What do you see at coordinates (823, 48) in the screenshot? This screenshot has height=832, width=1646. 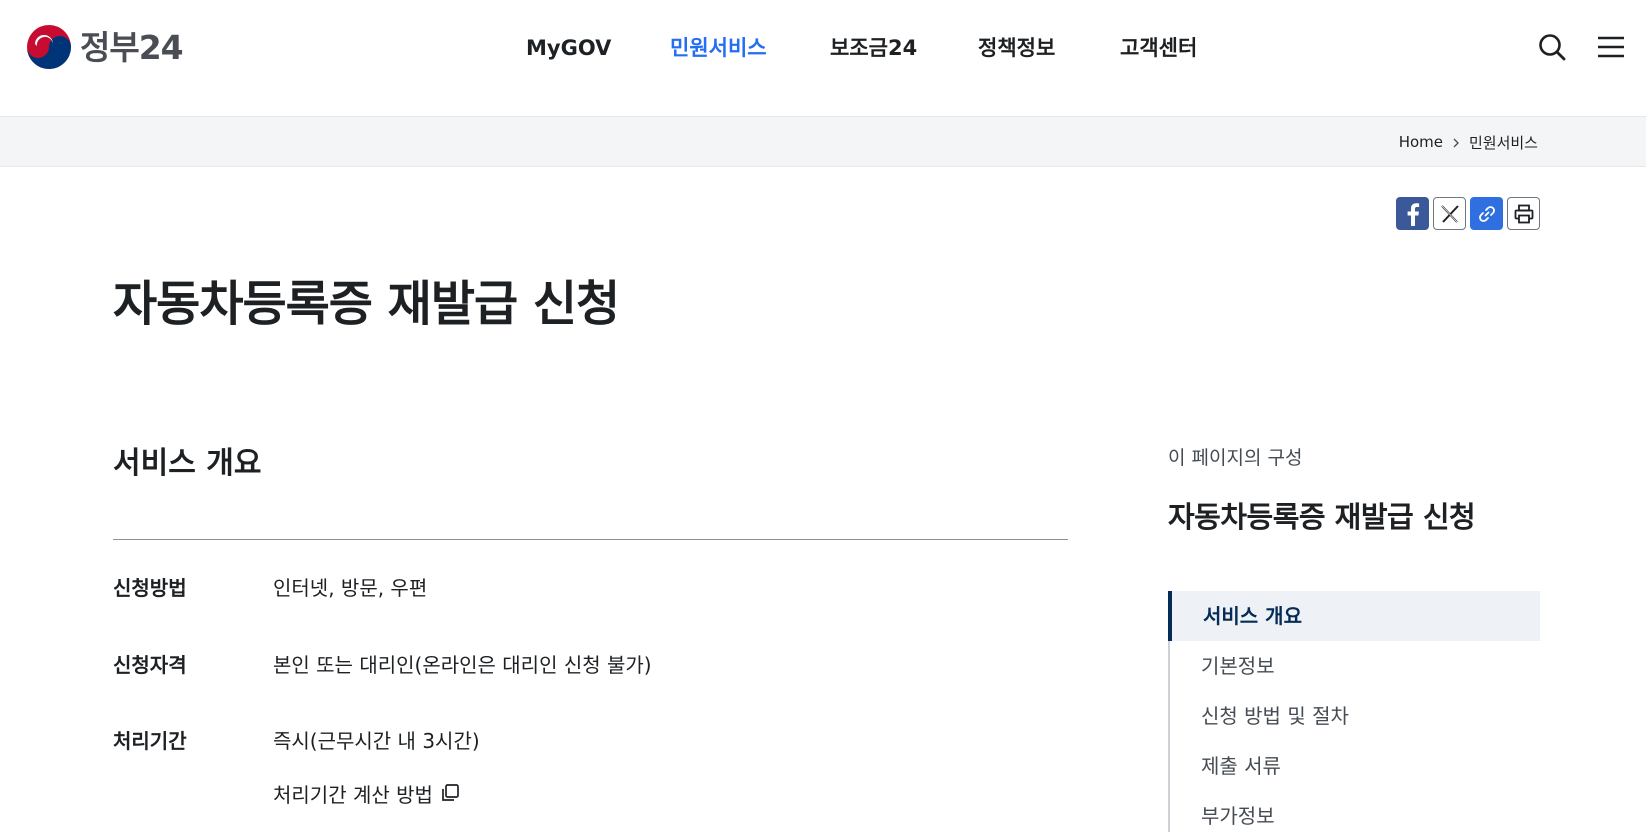 I see `main-nav: MyGOV 민원서비스 보조금24 정책정보 고객센터` at bounding box center [823, 48].